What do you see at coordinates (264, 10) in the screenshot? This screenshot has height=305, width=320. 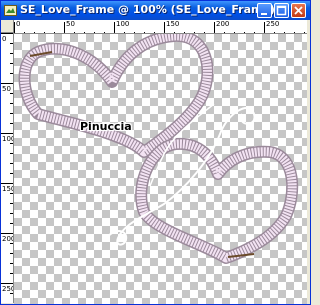 I see `minimize-button` at bounding box center [264, 10].